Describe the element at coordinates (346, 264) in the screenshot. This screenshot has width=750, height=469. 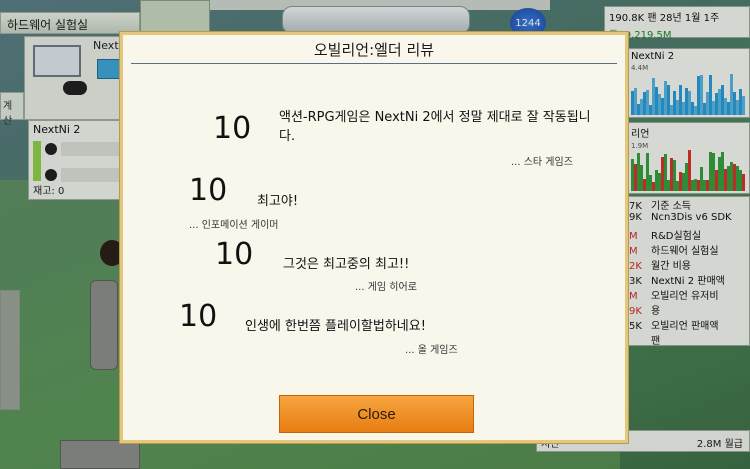
I see `review-text: 그것은 최고중의 최고!!` at that location.